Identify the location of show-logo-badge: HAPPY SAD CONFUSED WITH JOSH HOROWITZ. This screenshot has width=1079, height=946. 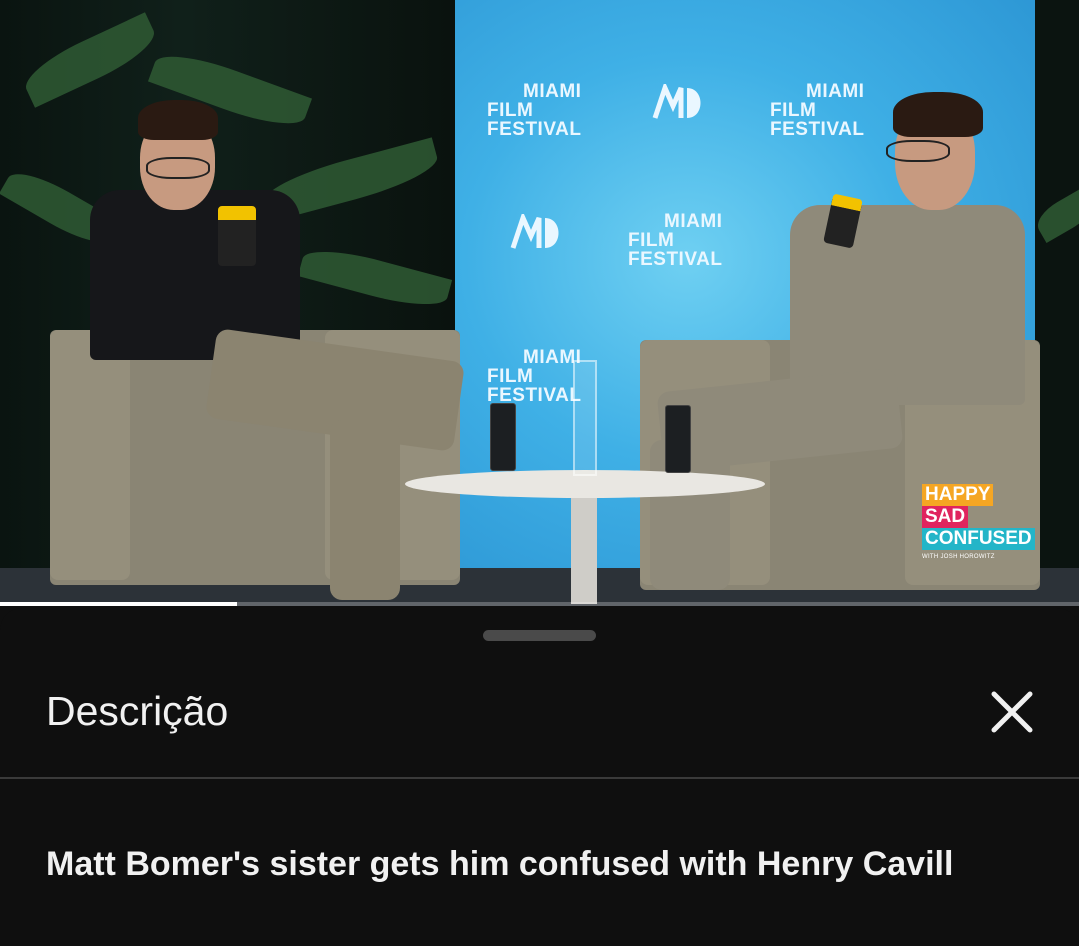
(981, 534).